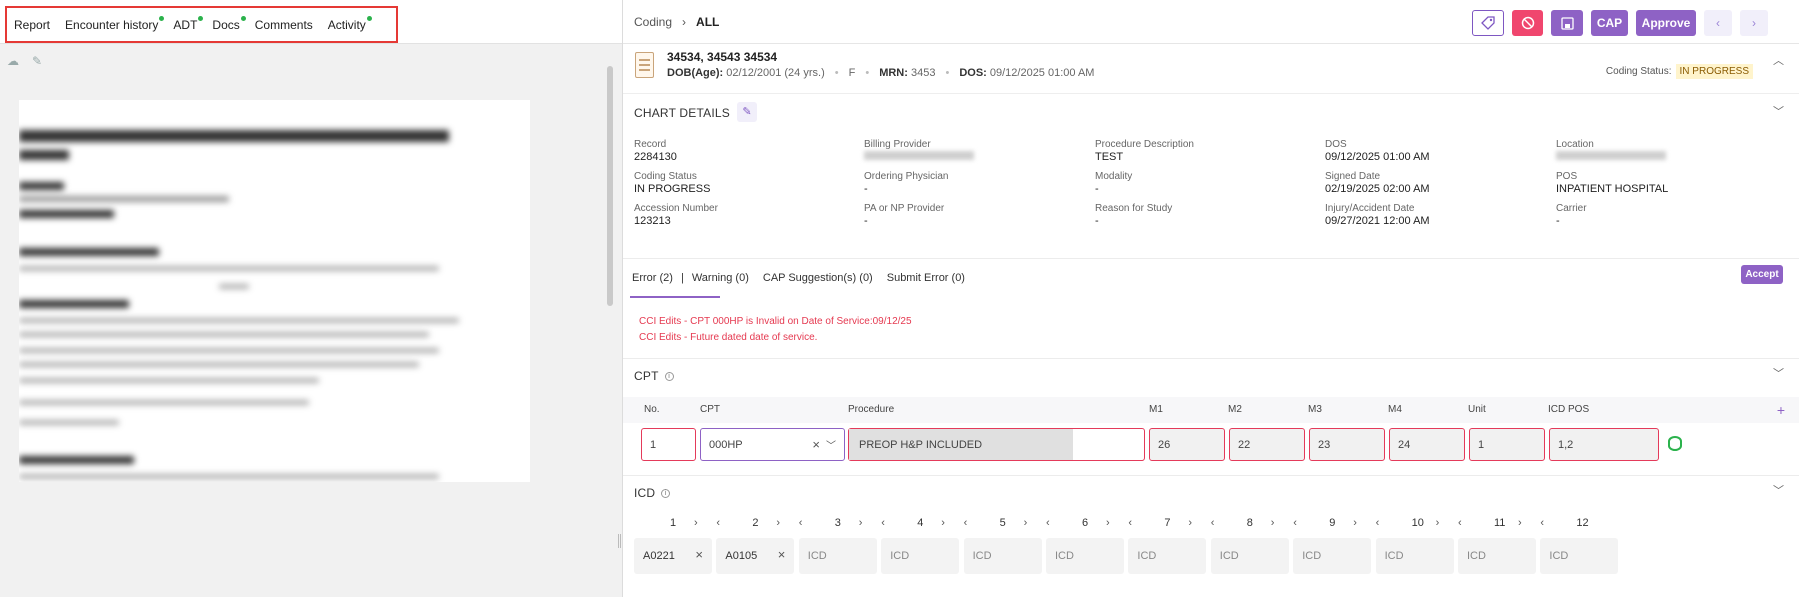 Image resolution: width=1799 pixels, height=597 pixels. I want to click on approve-button: Approve, so click(1666, 23).